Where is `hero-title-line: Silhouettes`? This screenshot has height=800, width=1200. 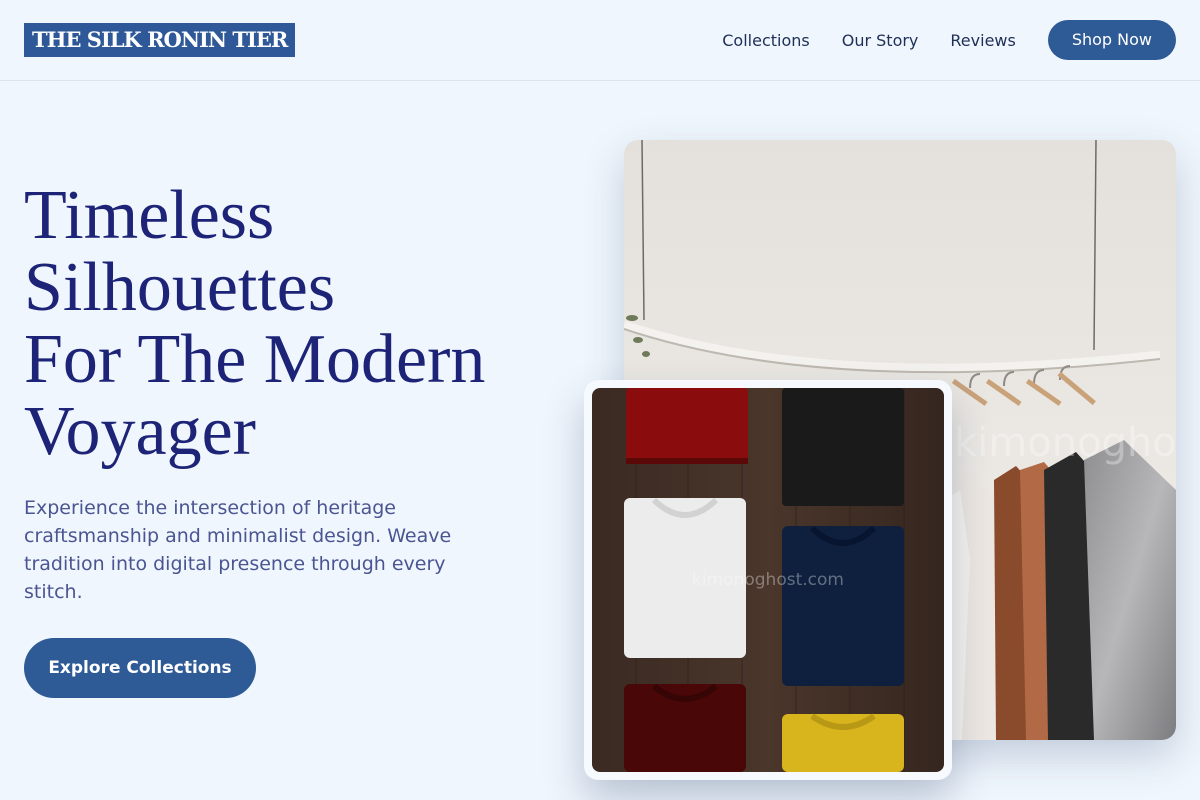
hero-title-line: Silhouettes is located at coordinates (180, 287).